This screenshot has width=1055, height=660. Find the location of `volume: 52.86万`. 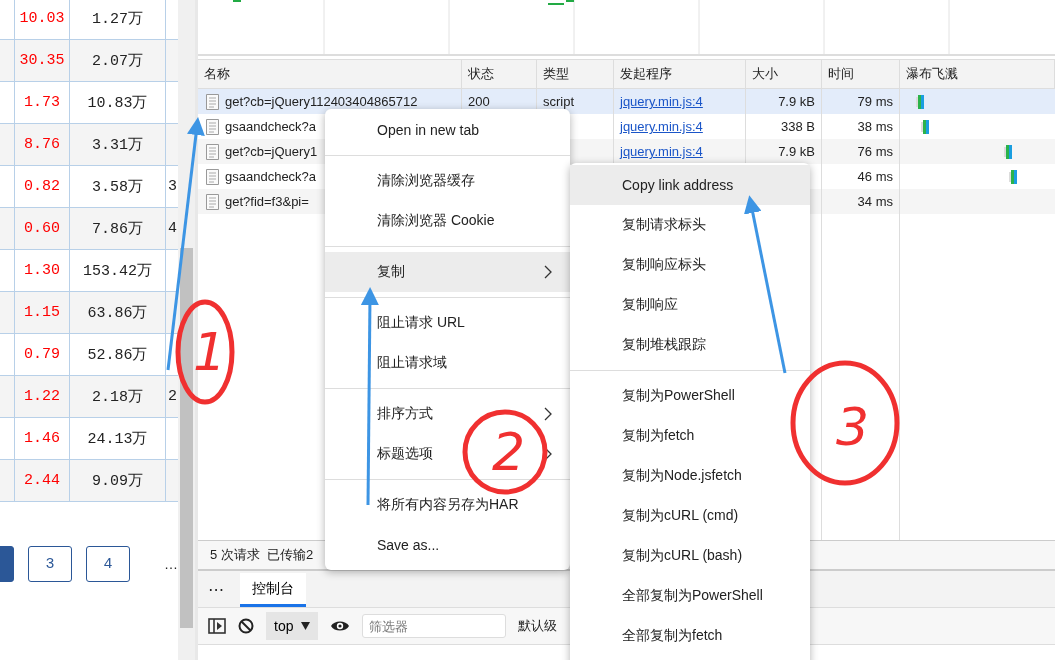

volume: 52.86万 is located at coordinates (117, 355).